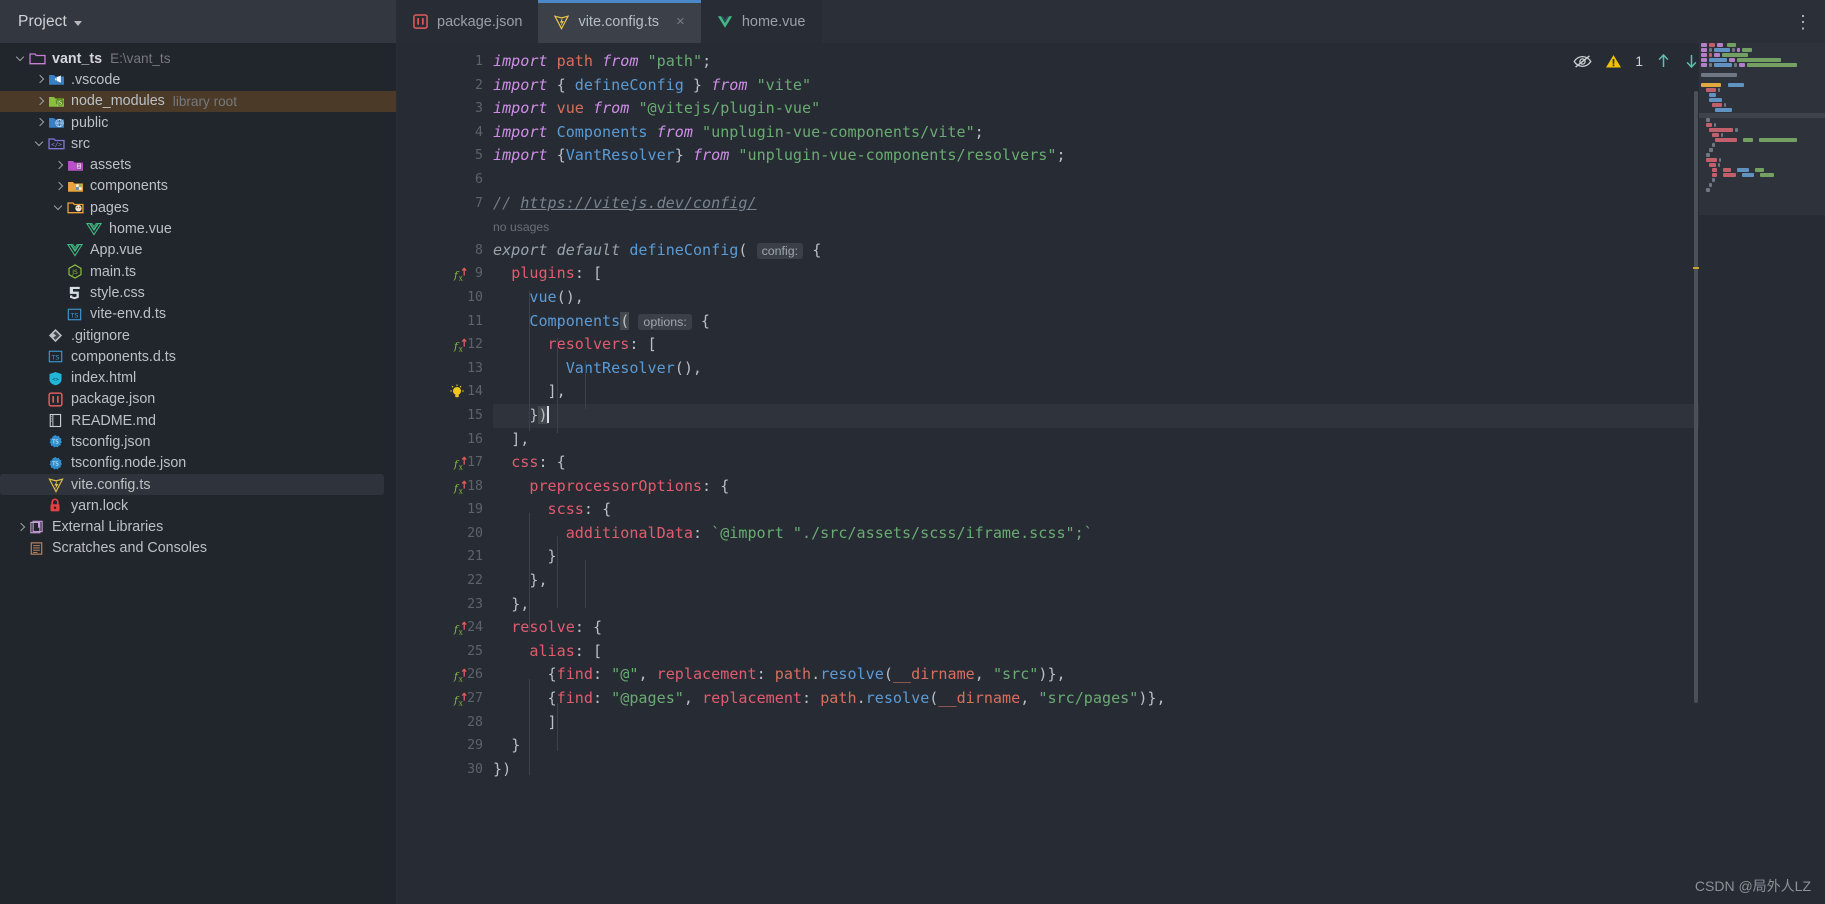 This screenshot has width=1825, height=904. Describe the element at coordinates (1159, 723) in the screenshot. I see `code-line: ]` at that location.